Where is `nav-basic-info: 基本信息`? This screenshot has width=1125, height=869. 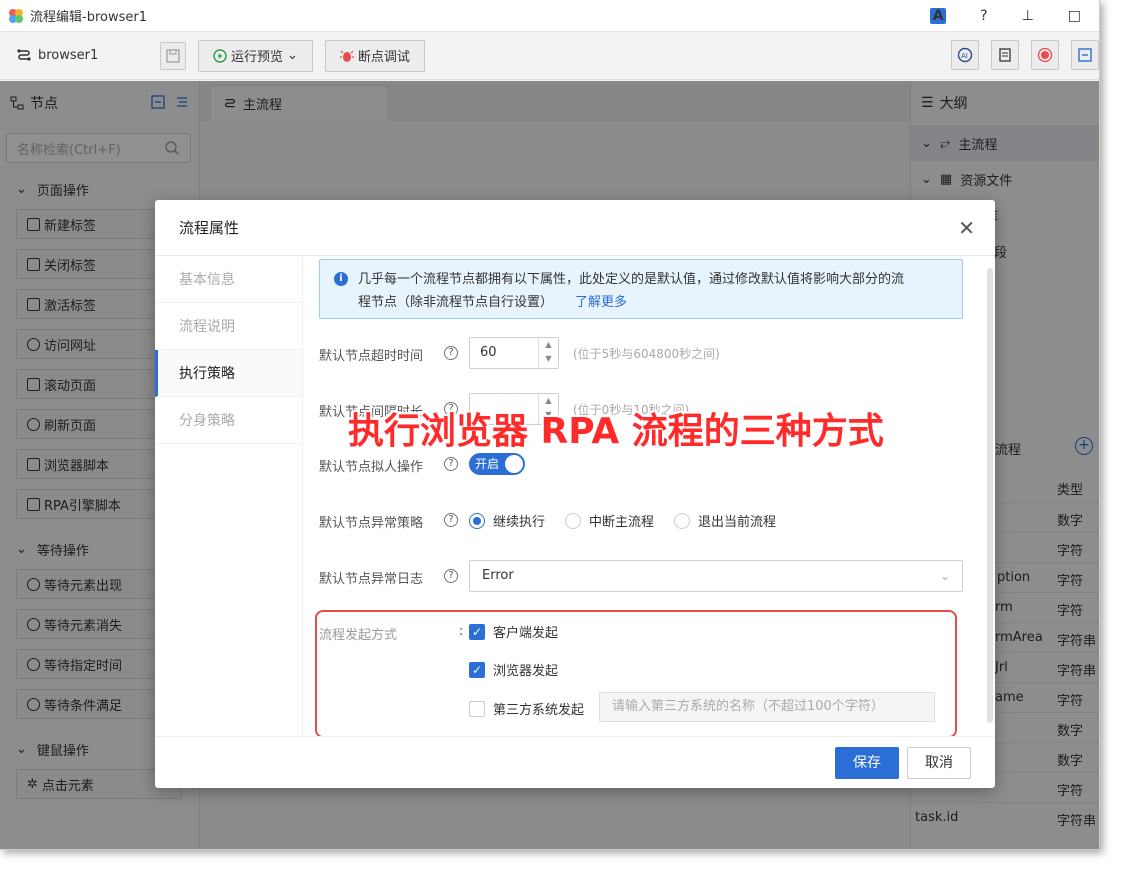
nav-basic-info: 基本信息 is located at coordinates (228, 279).